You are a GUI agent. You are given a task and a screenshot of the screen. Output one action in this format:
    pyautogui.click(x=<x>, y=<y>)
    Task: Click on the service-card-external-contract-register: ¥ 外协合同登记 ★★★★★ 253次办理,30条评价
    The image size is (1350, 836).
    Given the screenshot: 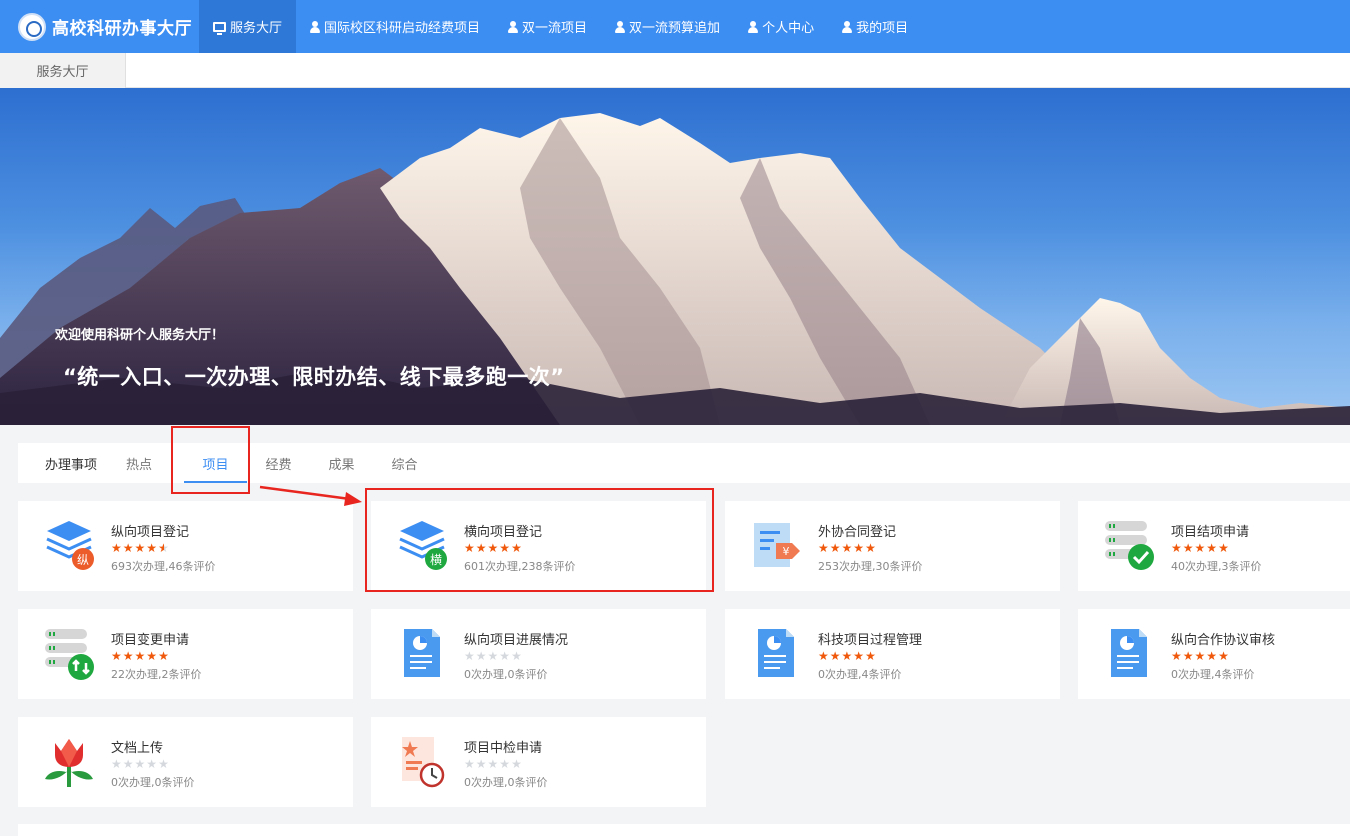 What is the action you would take?
    pyautogui.click(x=892, y=546)
    